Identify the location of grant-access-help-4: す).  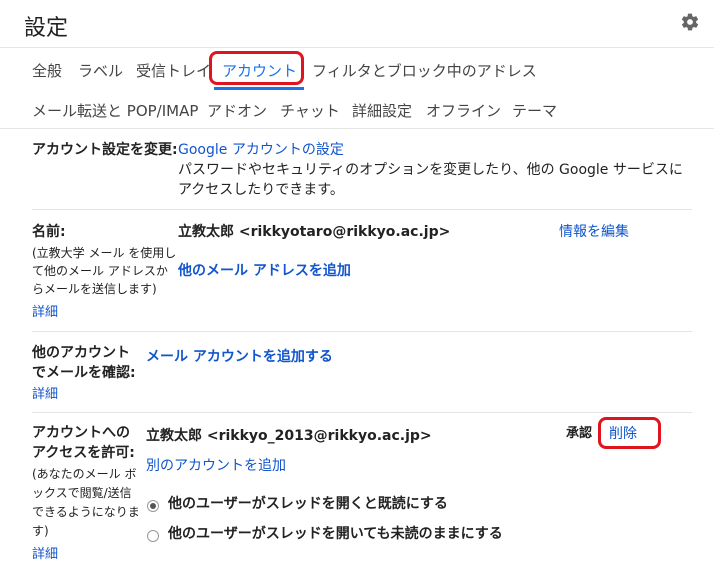
(40, 531).